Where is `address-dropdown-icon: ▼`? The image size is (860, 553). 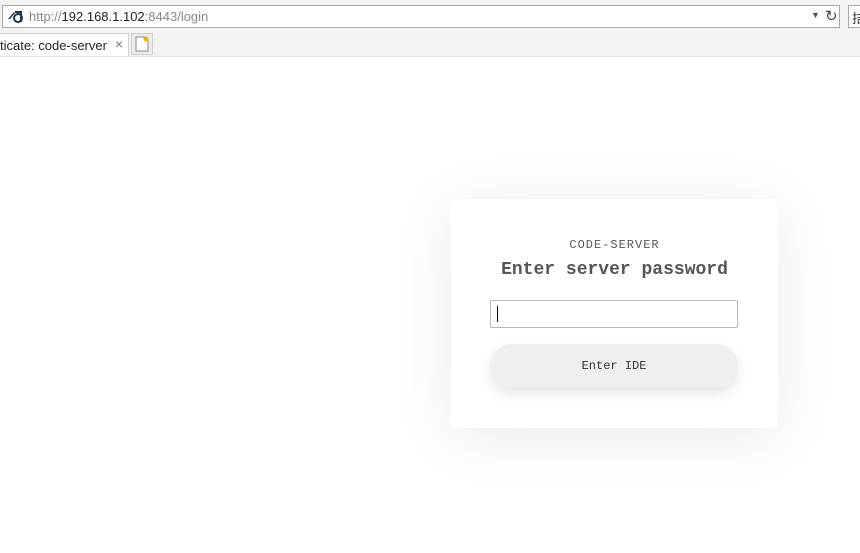 address-dropdown-icon: ▼ is located at coordinates (815, 15).